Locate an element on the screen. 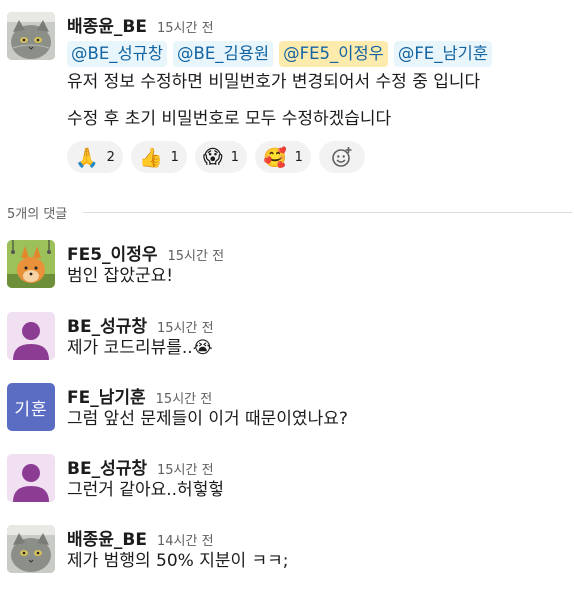  add-emoji-icon is located at coordinates (342, 157).